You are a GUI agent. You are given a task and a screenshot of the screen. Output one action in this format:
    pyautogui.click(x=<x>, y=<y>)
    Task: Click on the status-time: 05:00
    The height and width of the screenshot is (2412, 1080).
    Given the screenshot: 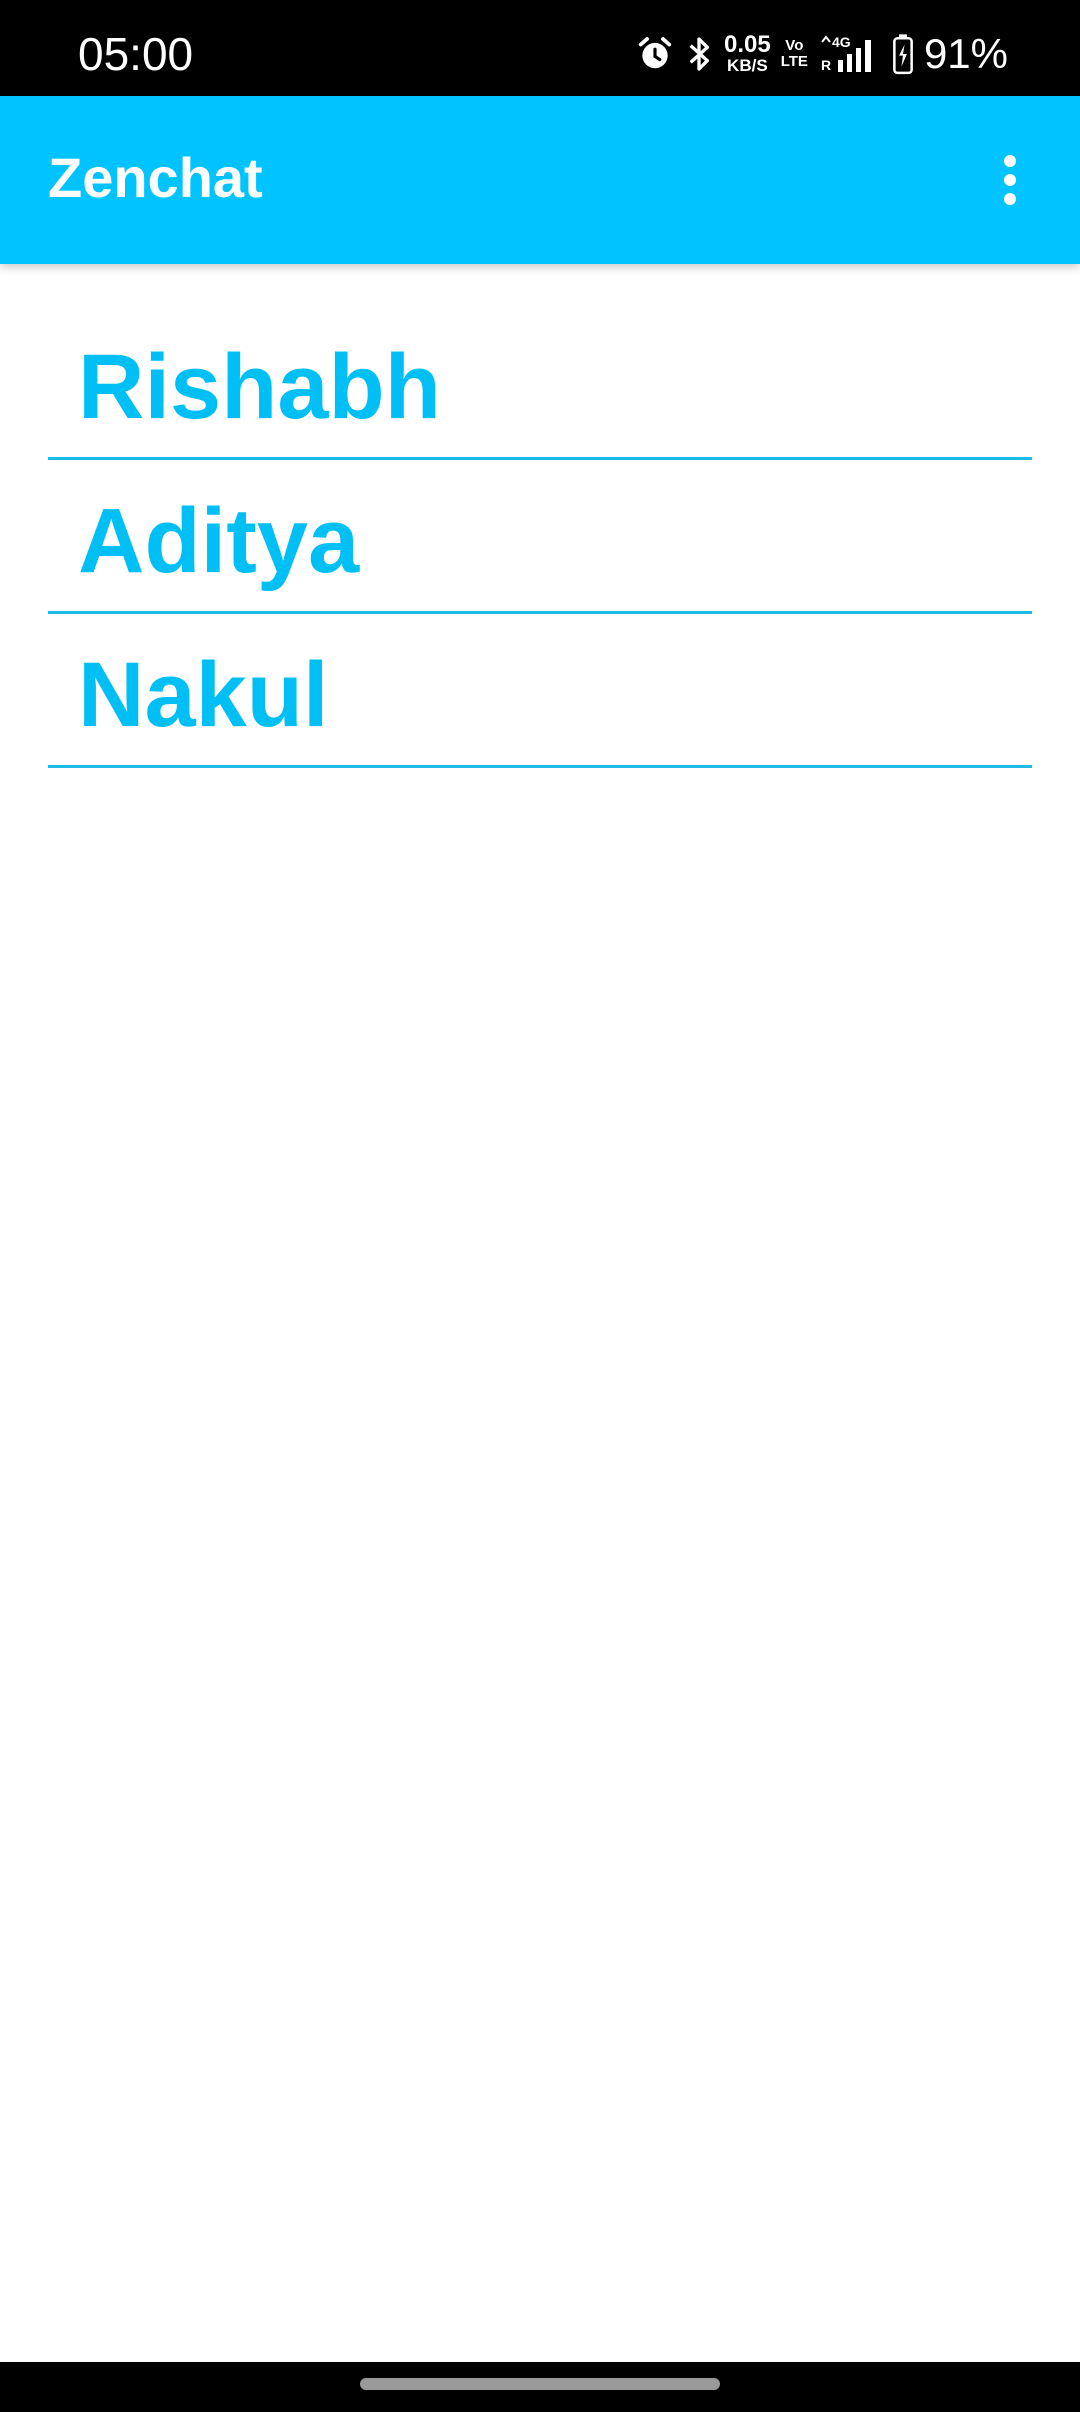 What is the action you would take?
    pyautogui.click(x=136, y=54)
    